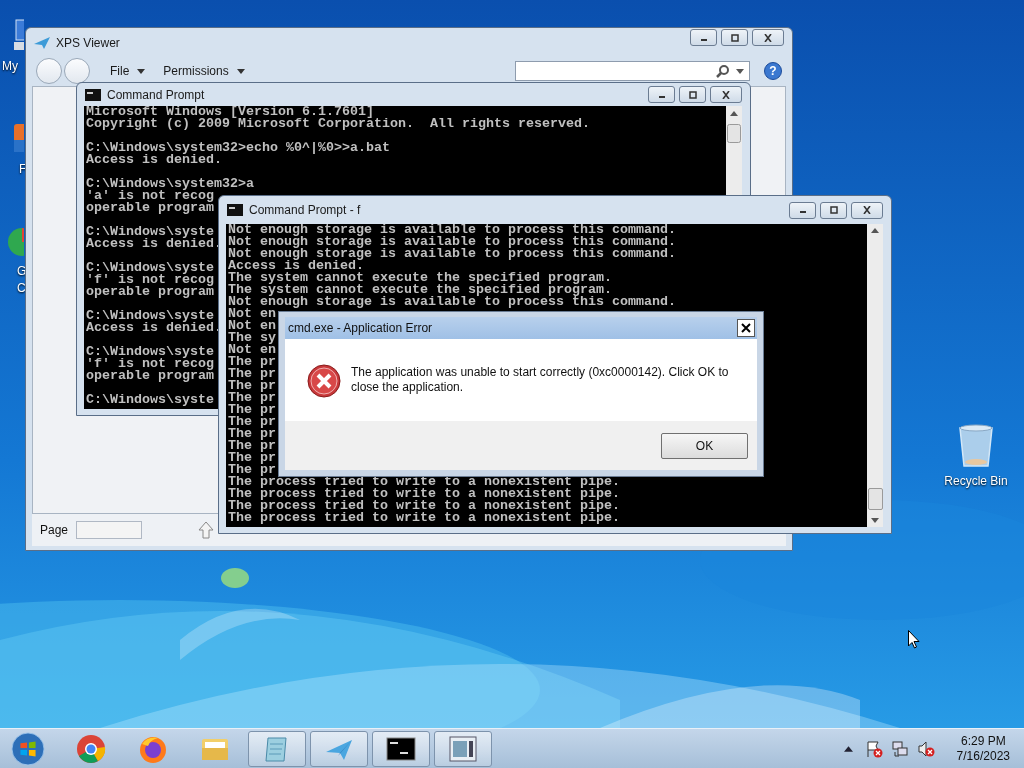 The image size is (1024, 768). Describe the element at coordinates (873, 748) in the screenshot. I see `flag-icon` at that location.